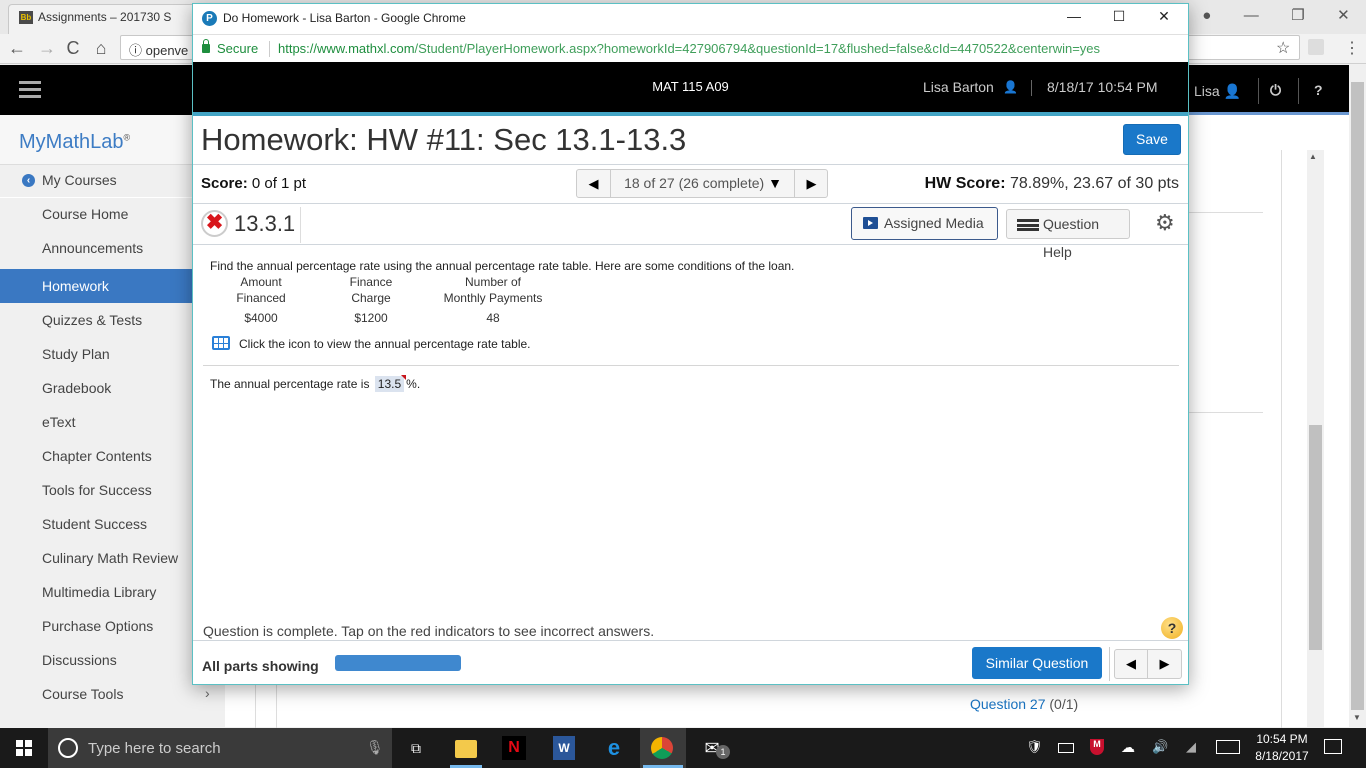 The image size is (1366, 768). I want to click on home-icon: ⌂, so click(101, 48).